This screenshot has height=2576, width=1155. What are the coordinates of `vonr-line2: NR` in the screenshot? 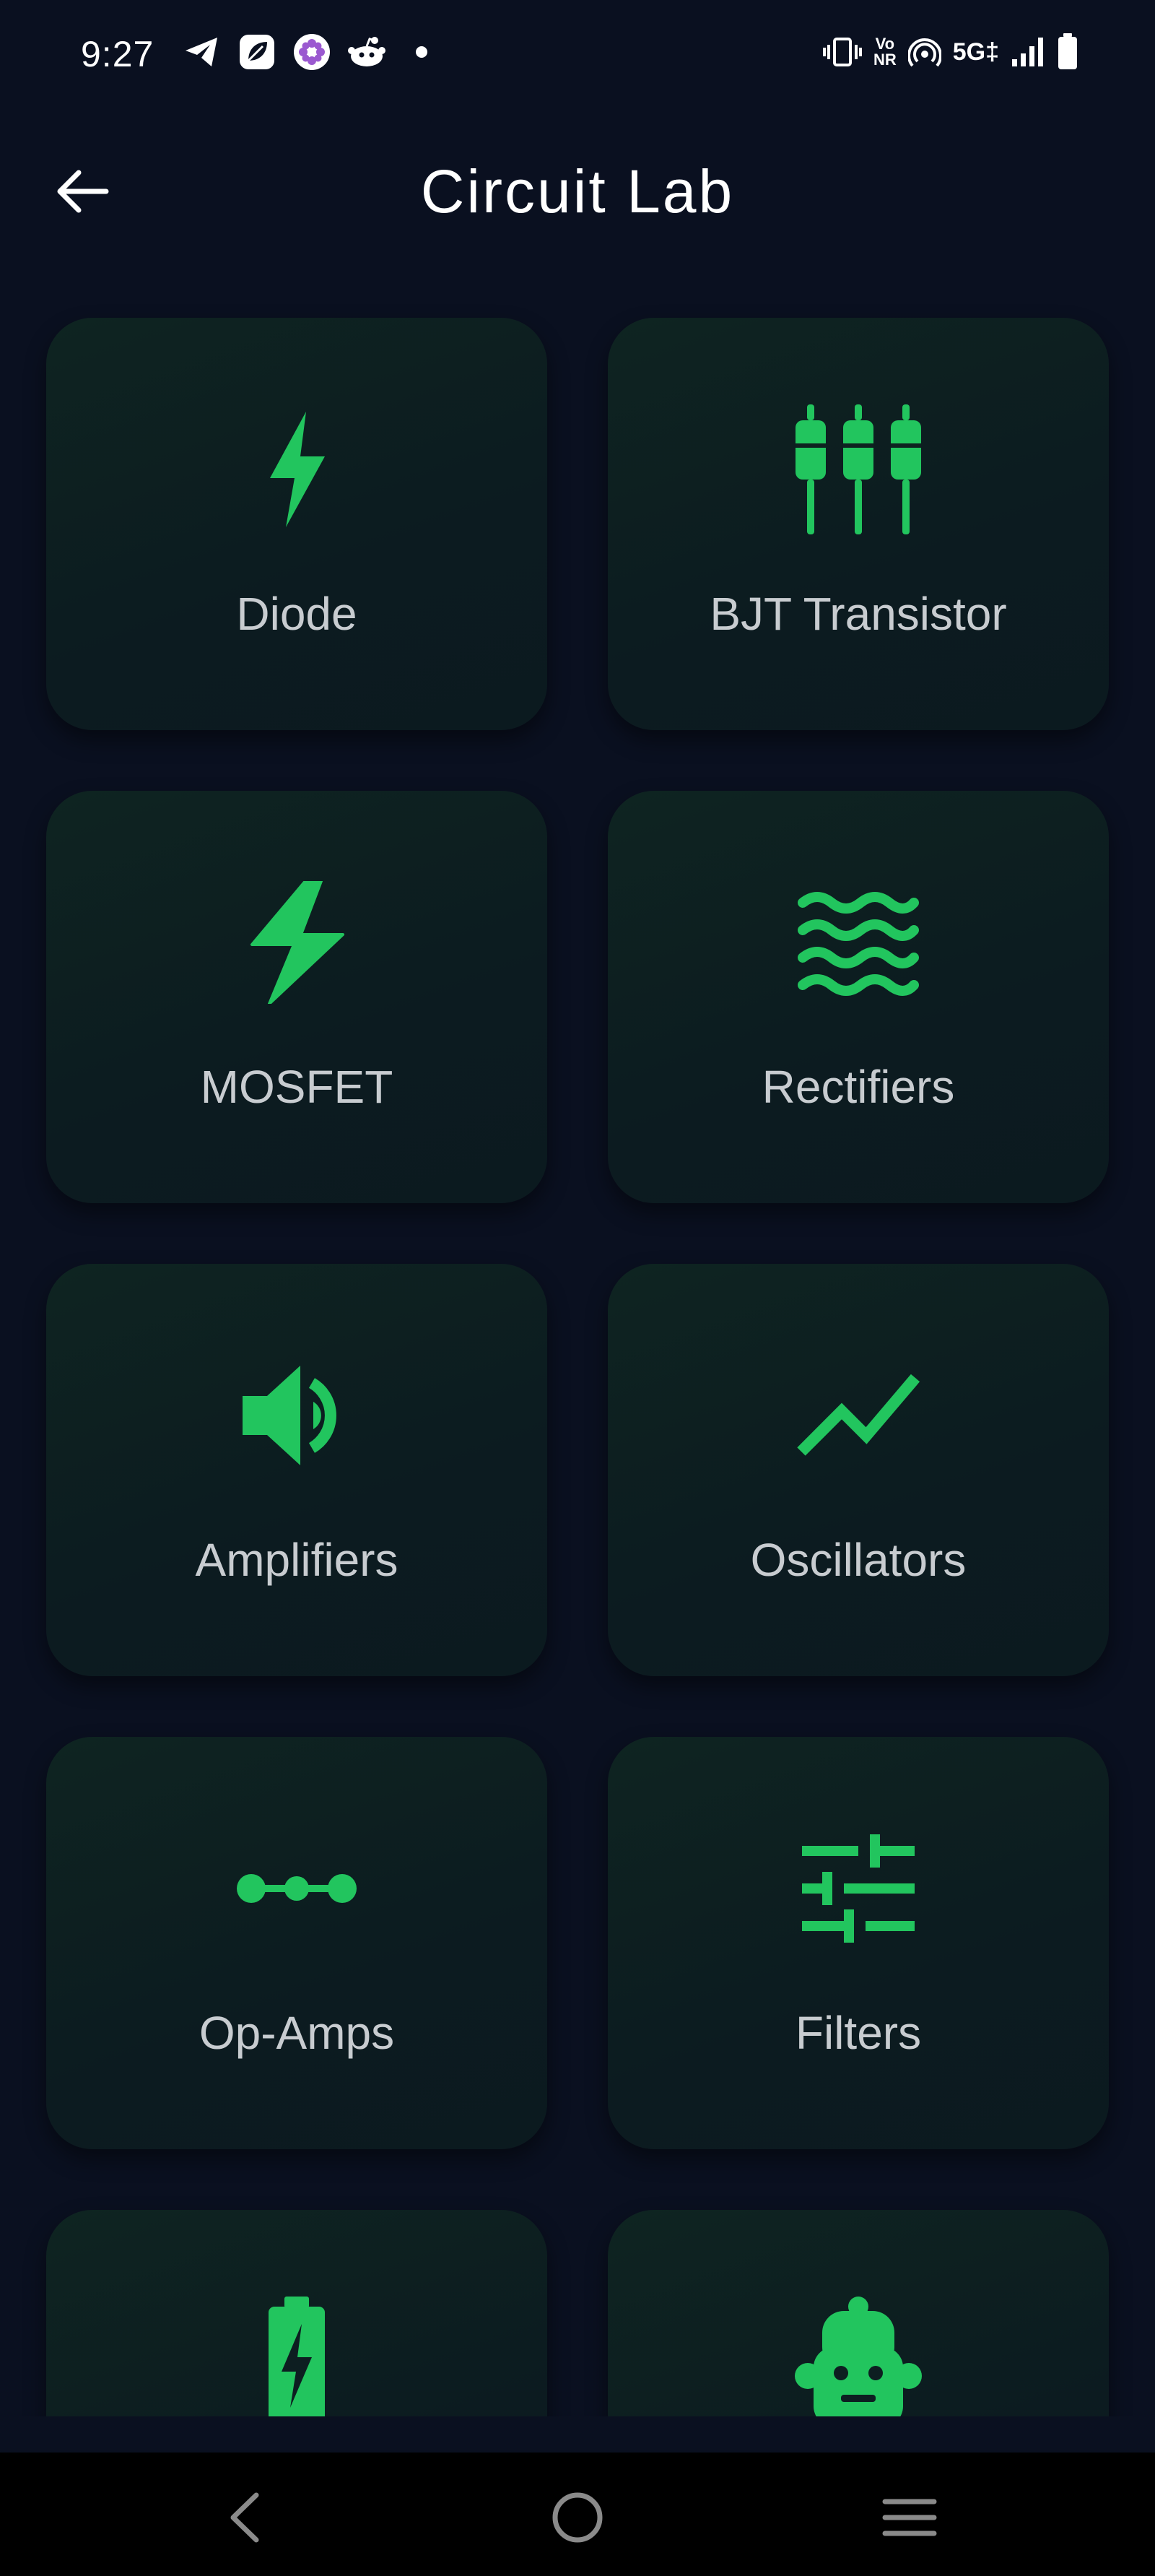 It's located at (885, 60).